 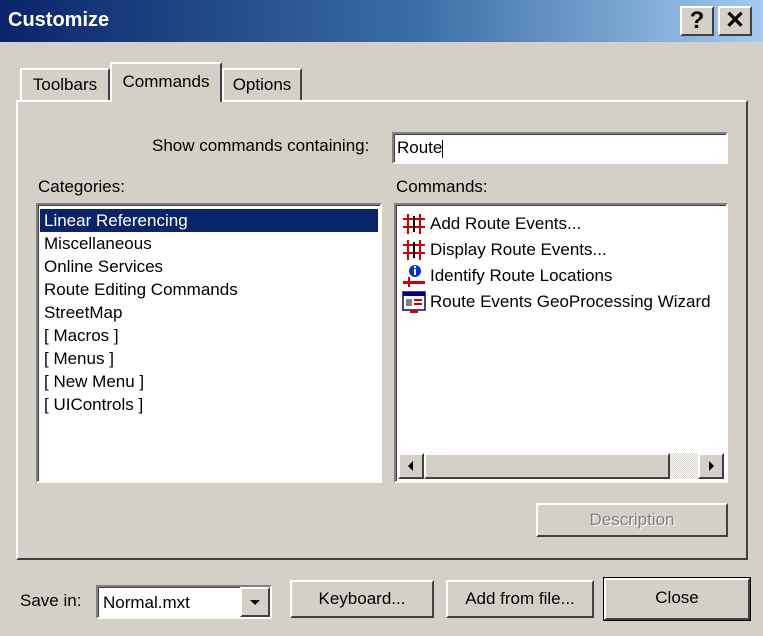 I want to click on category-item-menus: [ Menus ], so click(x=209, y=358).